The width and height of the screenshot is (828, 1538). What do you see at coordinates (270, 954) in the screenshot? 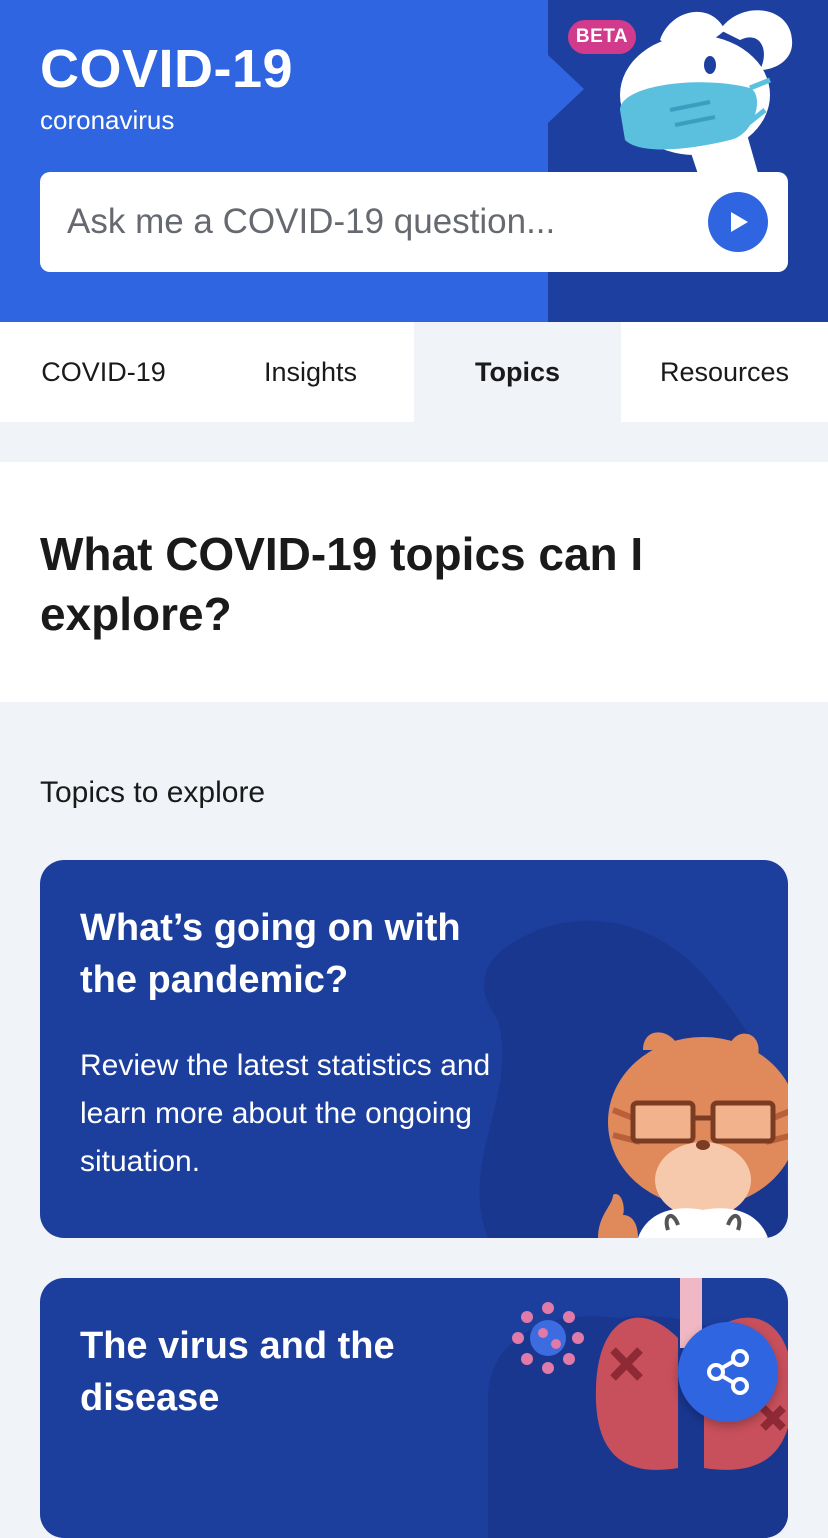
I see `card-title: What’s going on with the pandemic?` at bounding box center [270, 954].